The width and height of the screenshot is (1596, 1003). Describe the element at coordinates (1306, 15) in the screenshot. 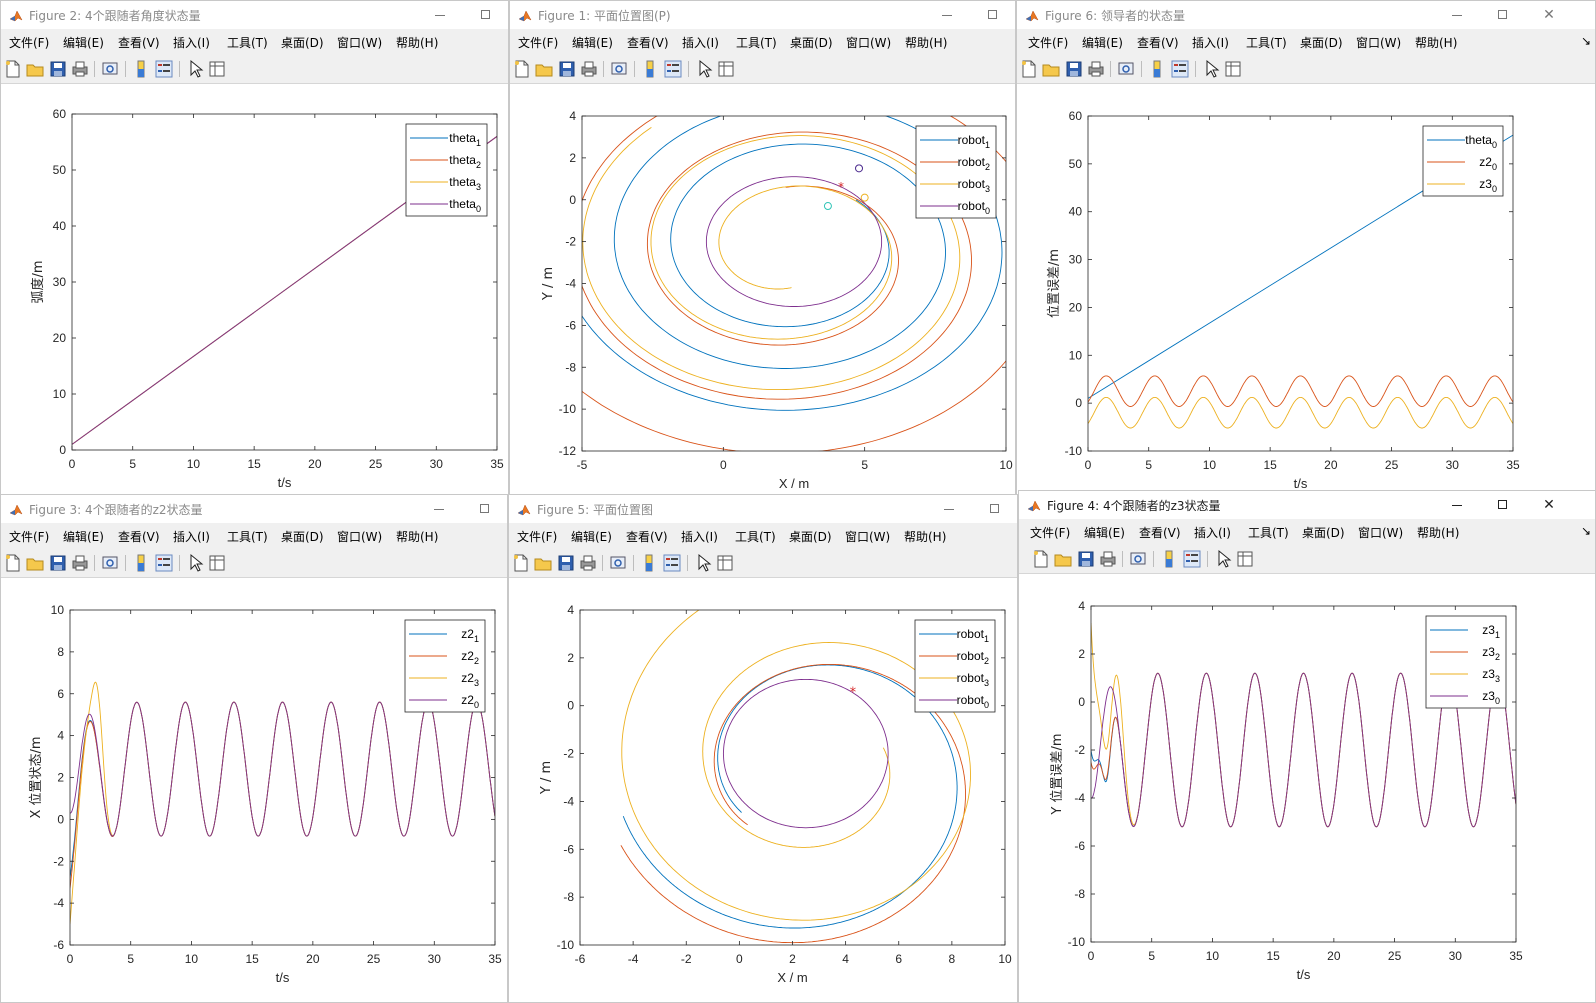

I see `title-bar: Figure 6: 领导者的状态量 ✕` at that location.